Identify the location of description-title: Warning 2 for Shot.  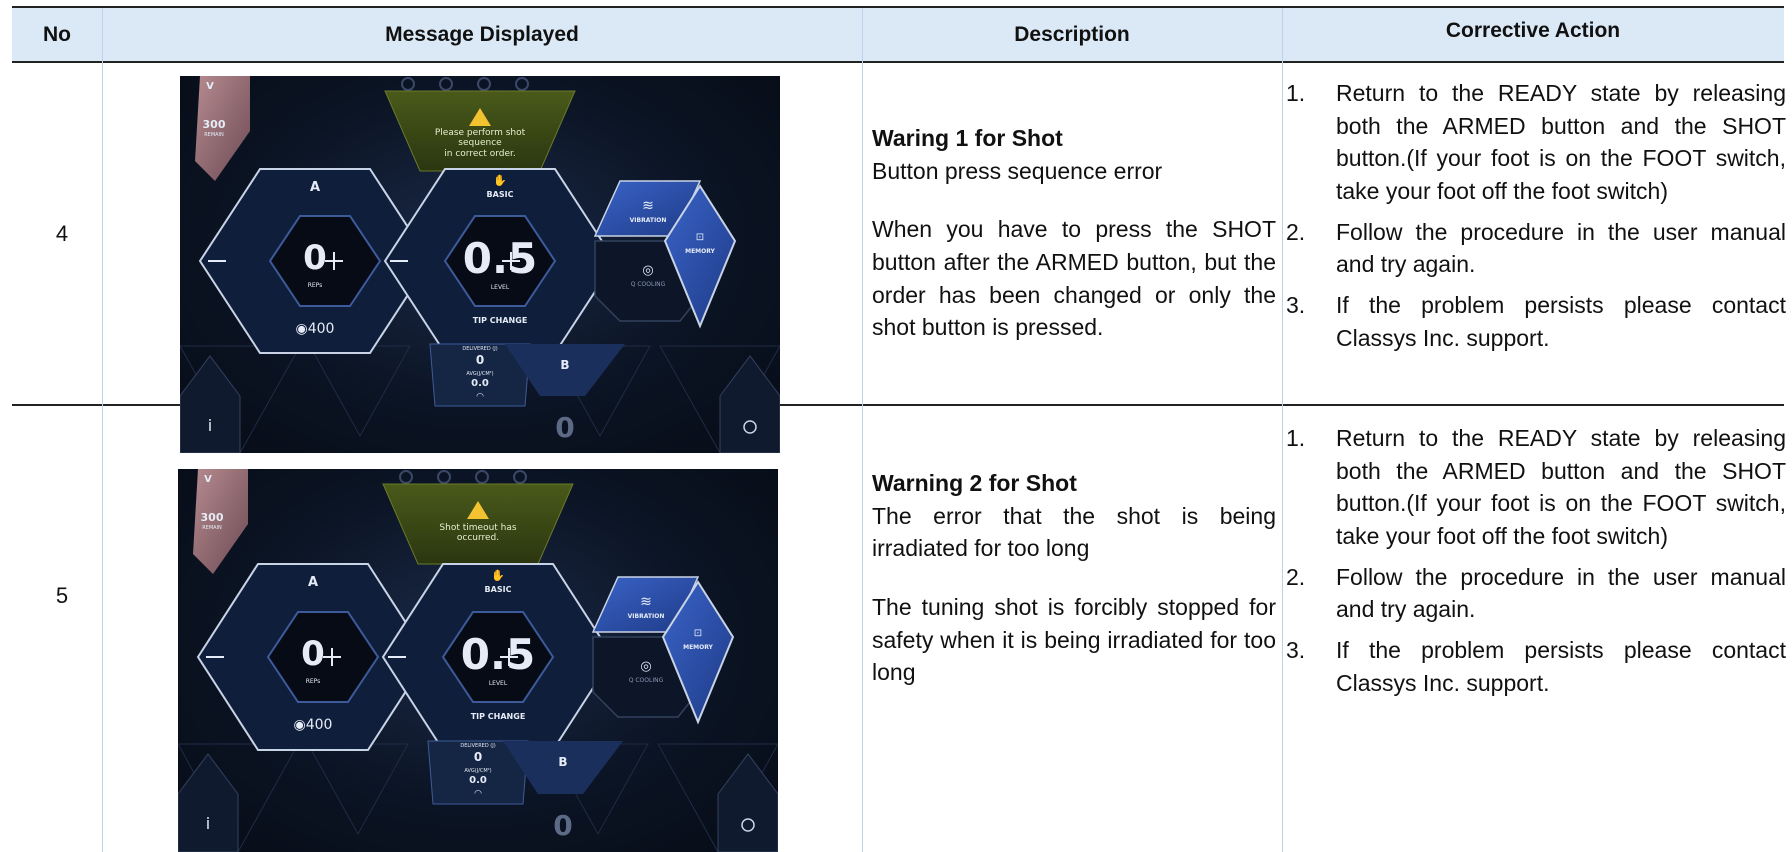
(974, 483).